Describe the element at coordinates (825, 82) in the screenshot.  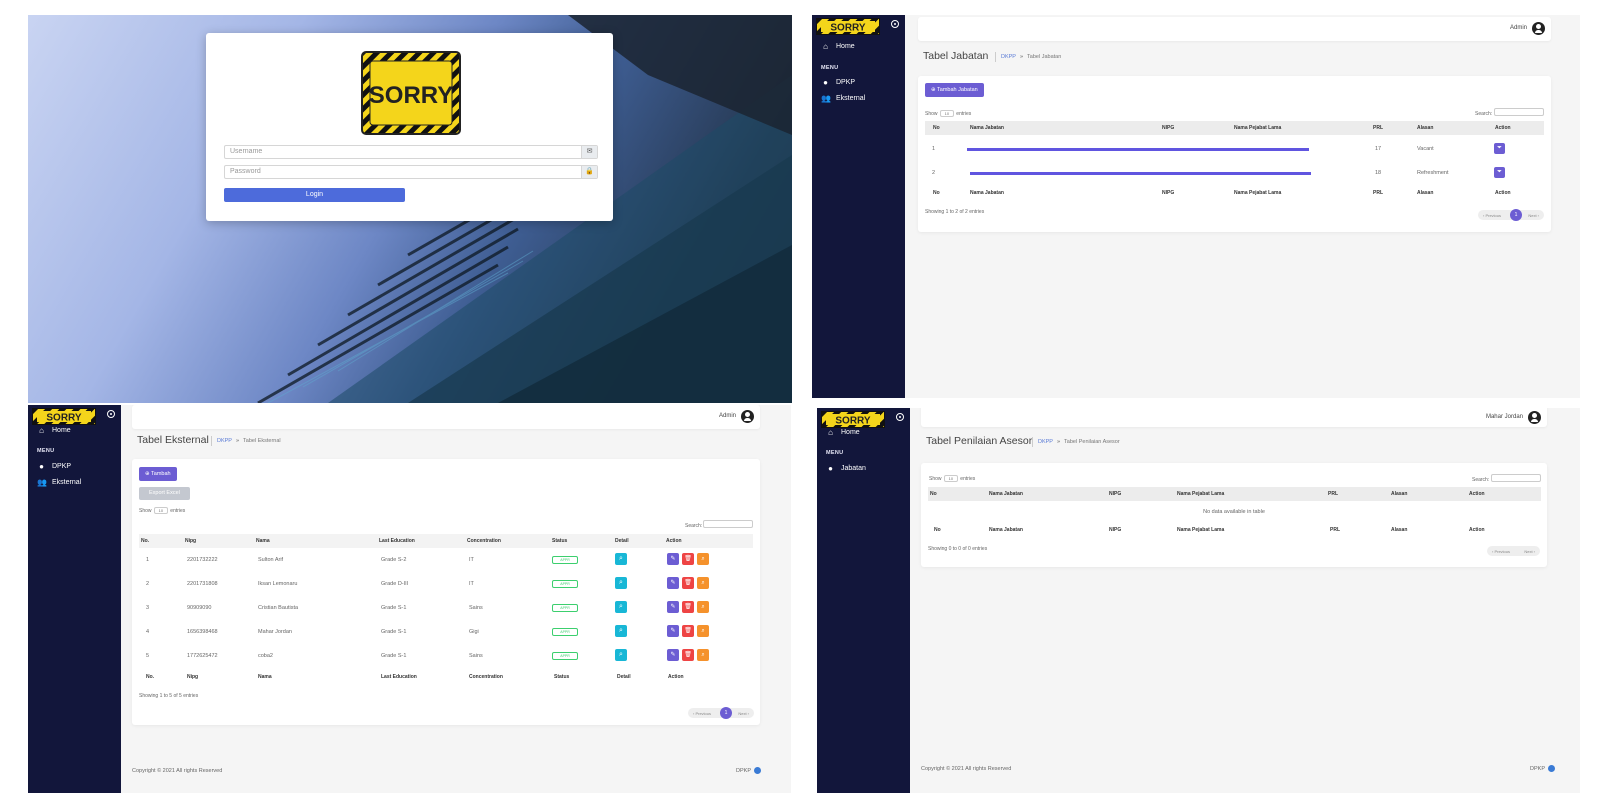
I see `user-circle-icon: ●` at that location.